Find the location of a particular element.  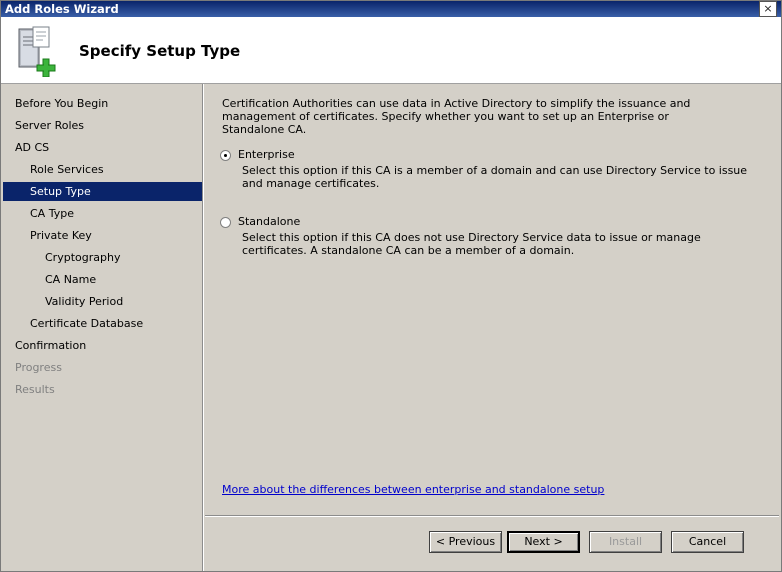

nav-item-ca-type: CA Type is located at coordinates (102, 213).